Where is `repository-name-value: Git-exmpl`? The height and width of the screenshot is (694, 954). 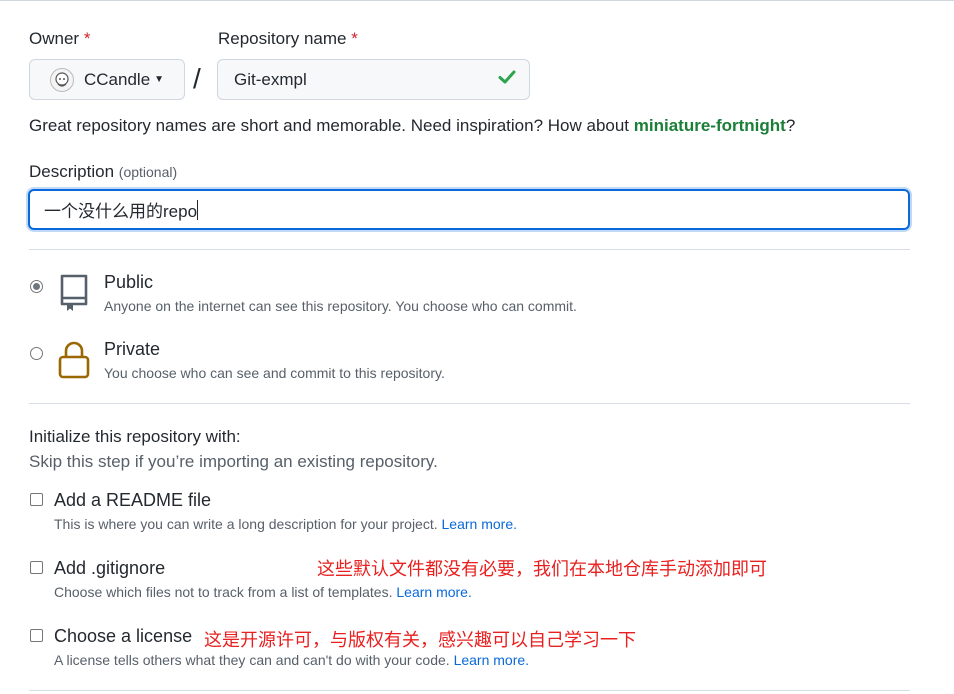
repository-name-value: Git-exmpl is located at coordinates (270, 79).